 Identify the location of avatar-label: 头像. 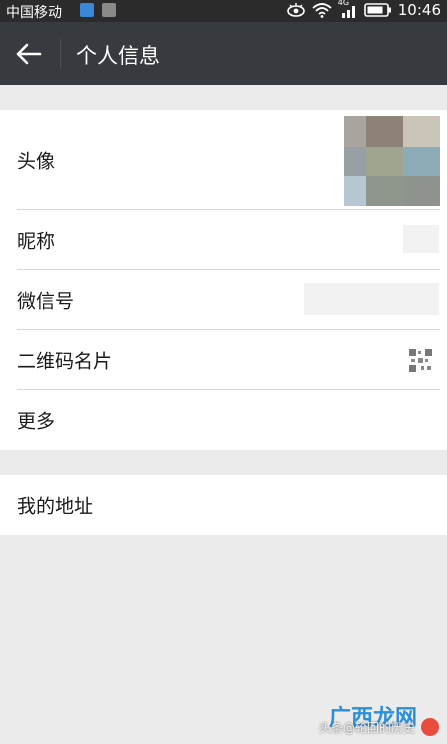
(36, 161).